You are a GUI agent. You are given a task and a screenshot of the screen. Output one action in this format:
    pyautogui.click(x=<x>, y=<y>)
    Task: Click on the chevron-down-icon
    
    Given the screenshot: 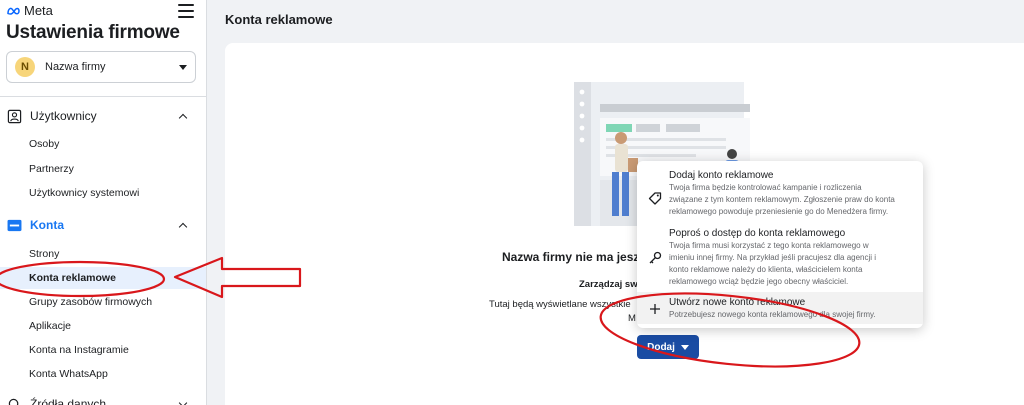 What is the action you would take?
    pyautogui.click(x=183, y=401)
    